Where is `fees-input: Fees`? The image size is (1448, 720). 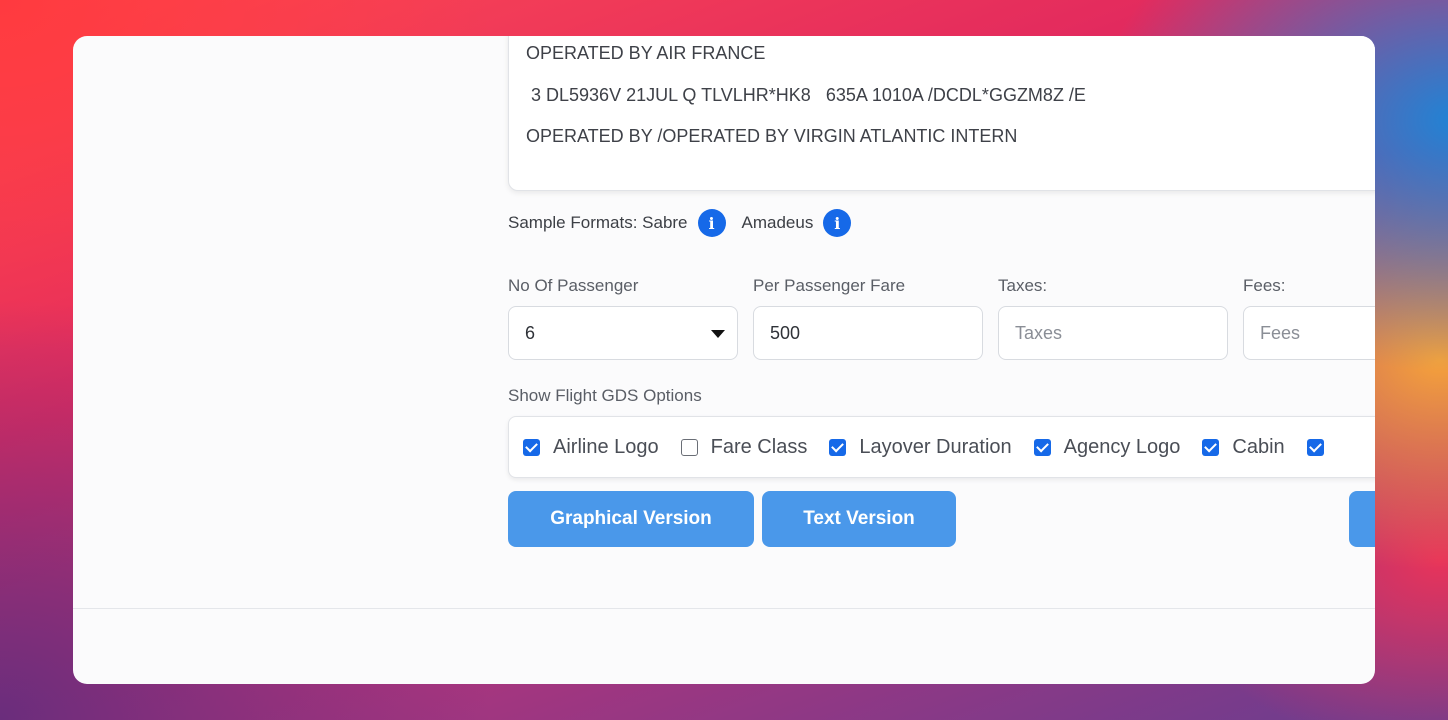
fees-input: Fees is located at coordinates (1309, 333).